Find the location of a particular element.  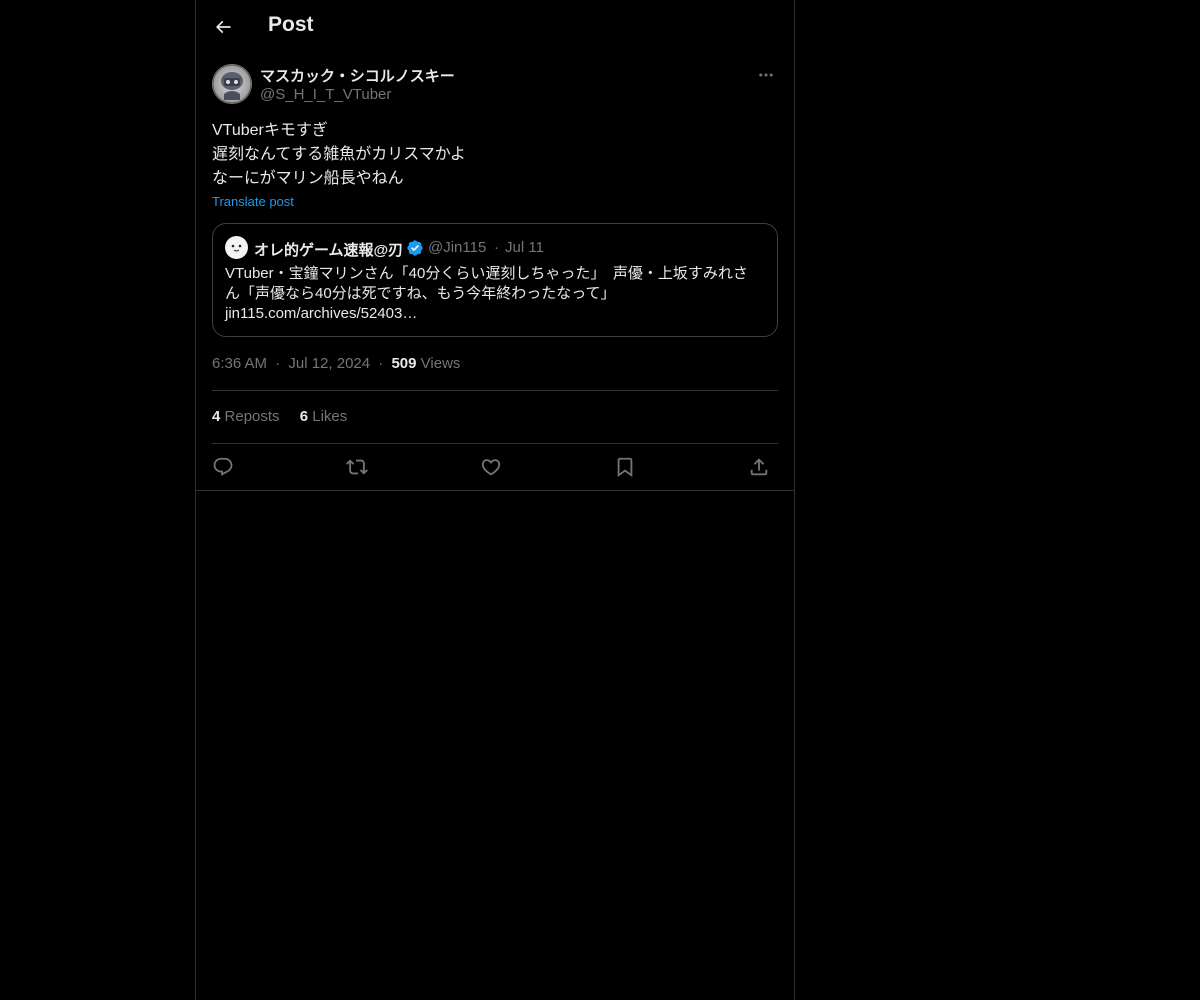

engagement-stats: 4 Reposts 6 Likes is located at coordinates (287, 416).